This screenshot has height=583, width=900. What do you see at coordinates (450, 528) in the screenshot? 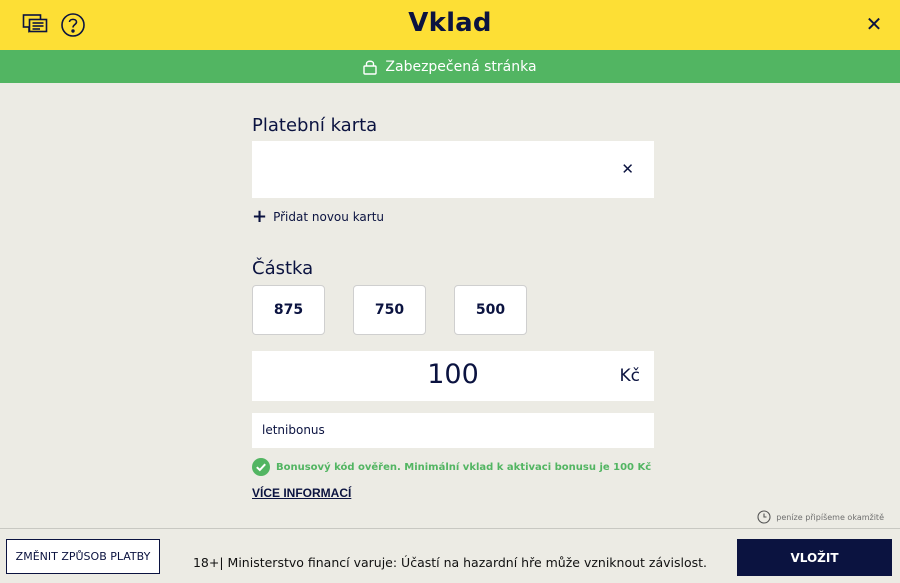
I see `footer-divider` at bounding box center [450, 528].